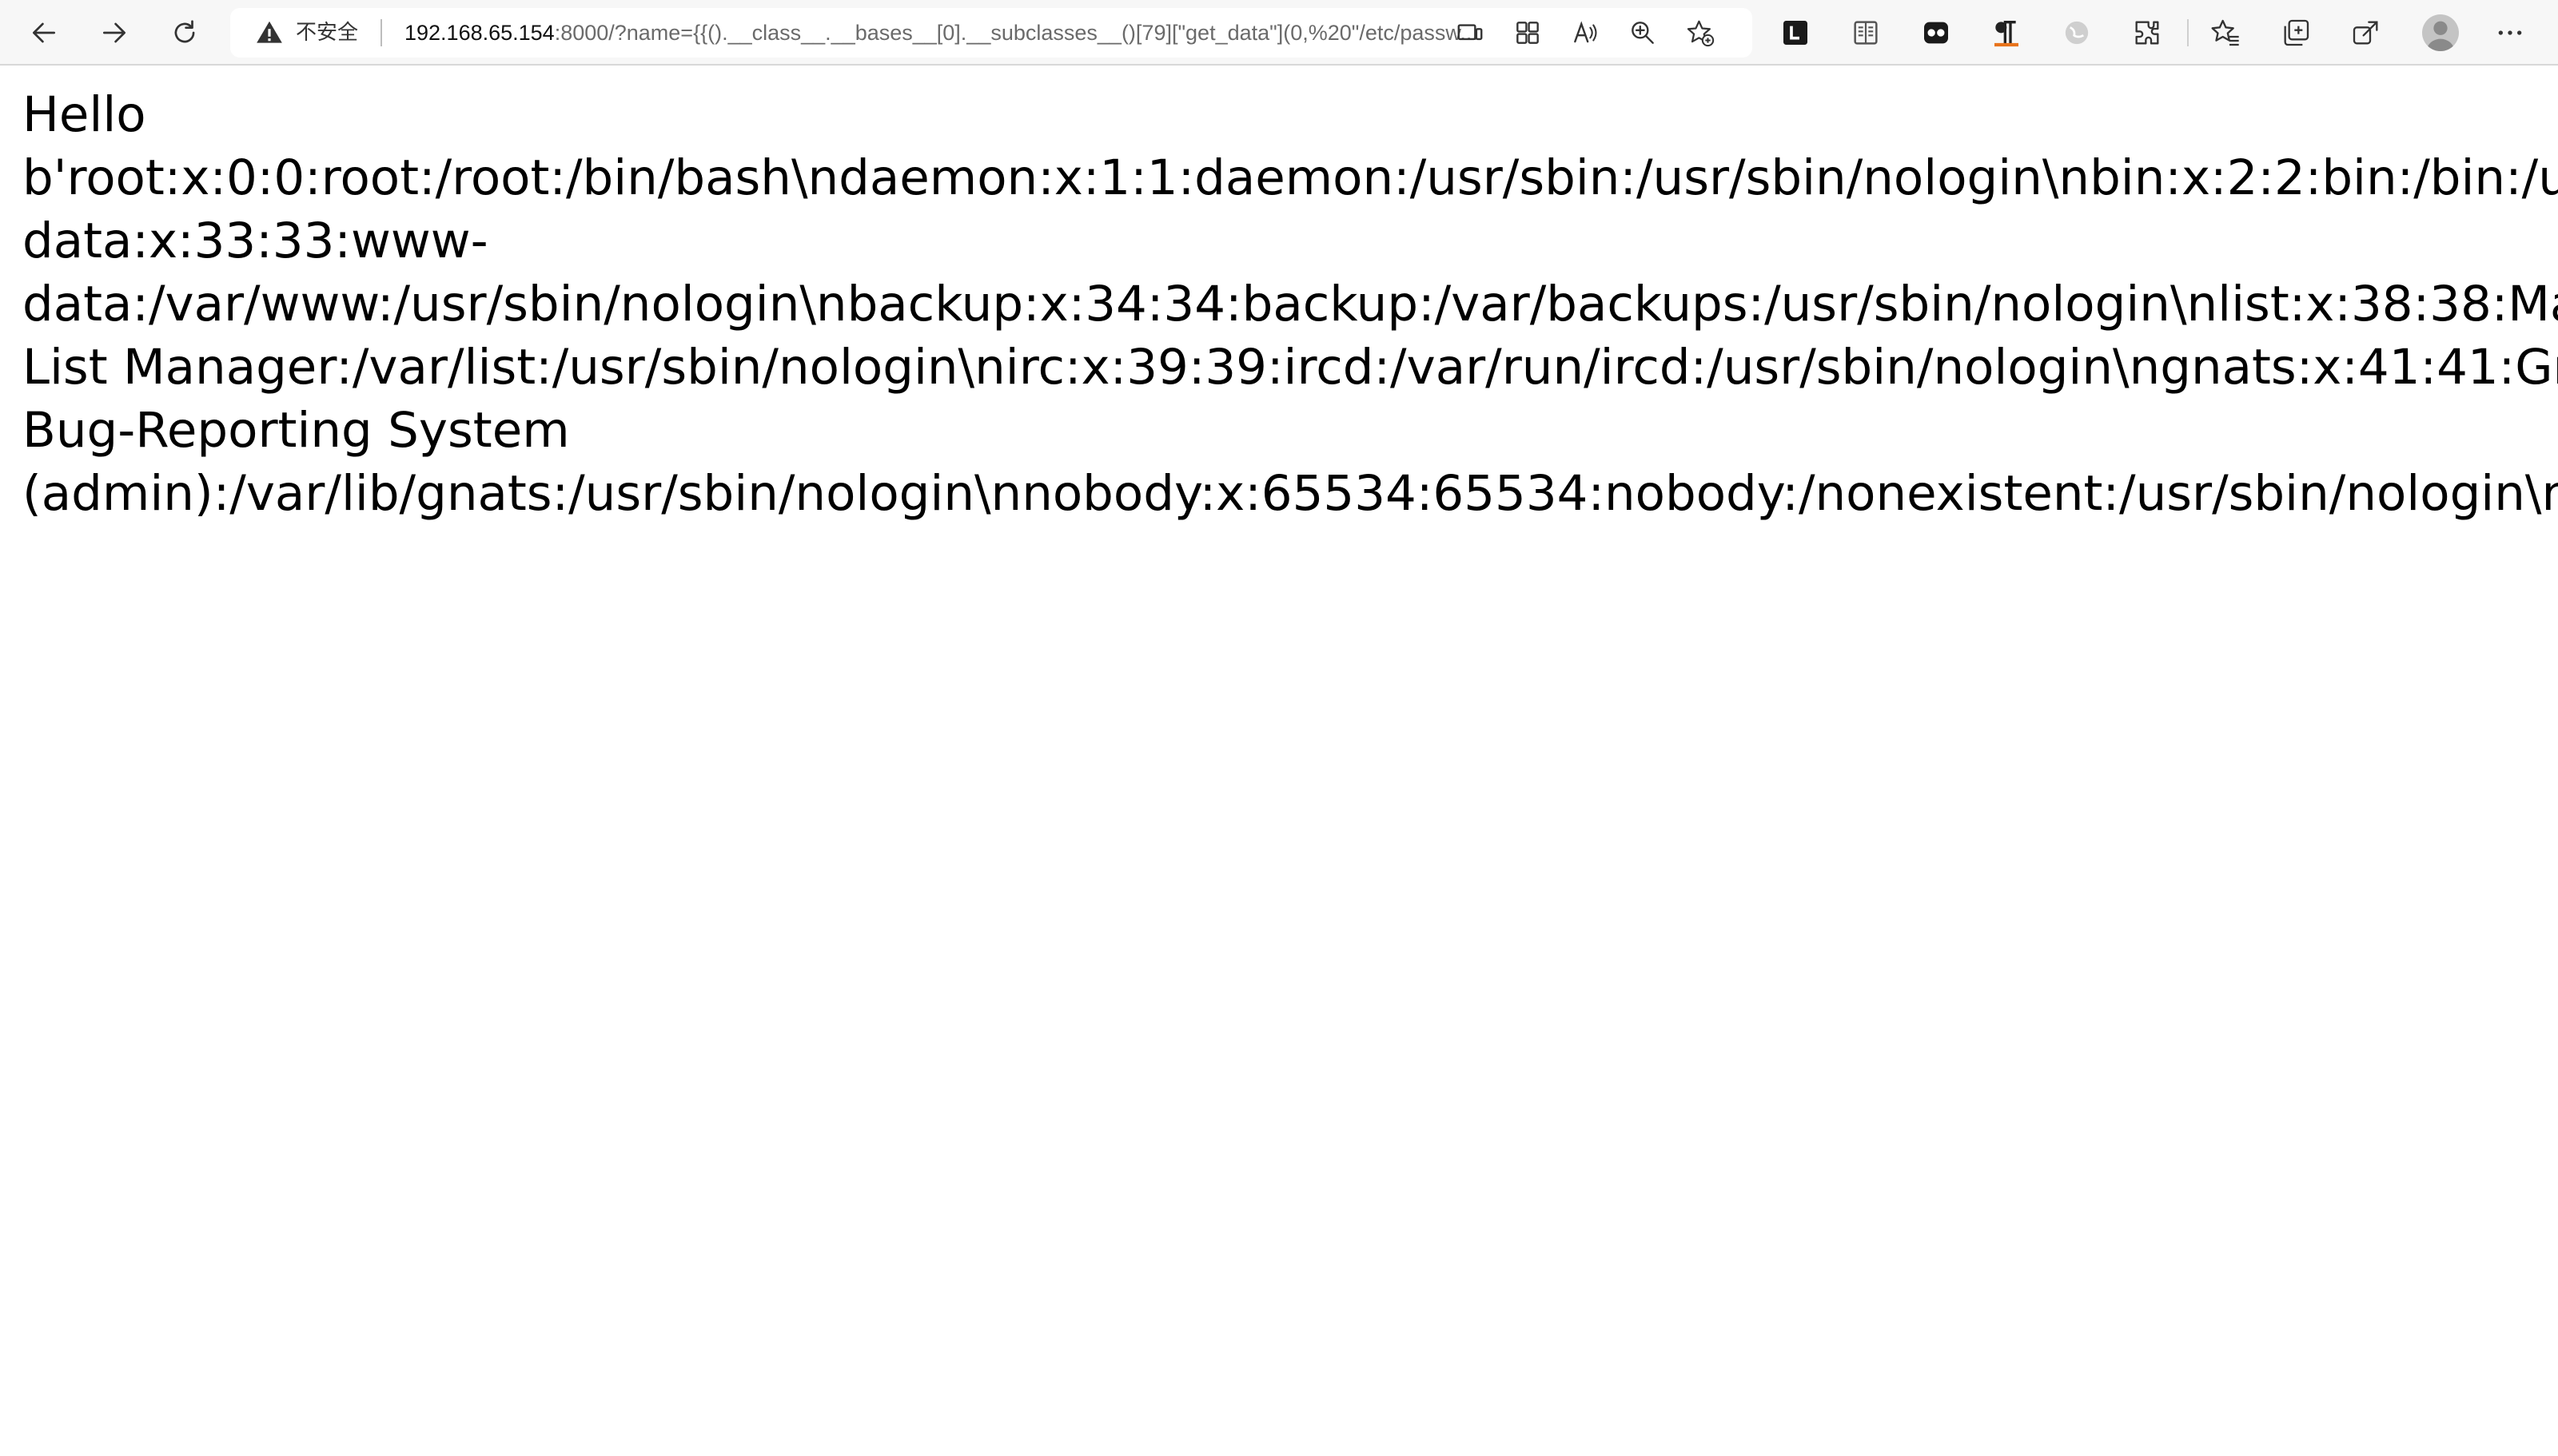 The image size is (2558, 1456). Describe the element at coordinates (1470, 33) in the screenshot. I see `immersive-reader-icon` at that location.